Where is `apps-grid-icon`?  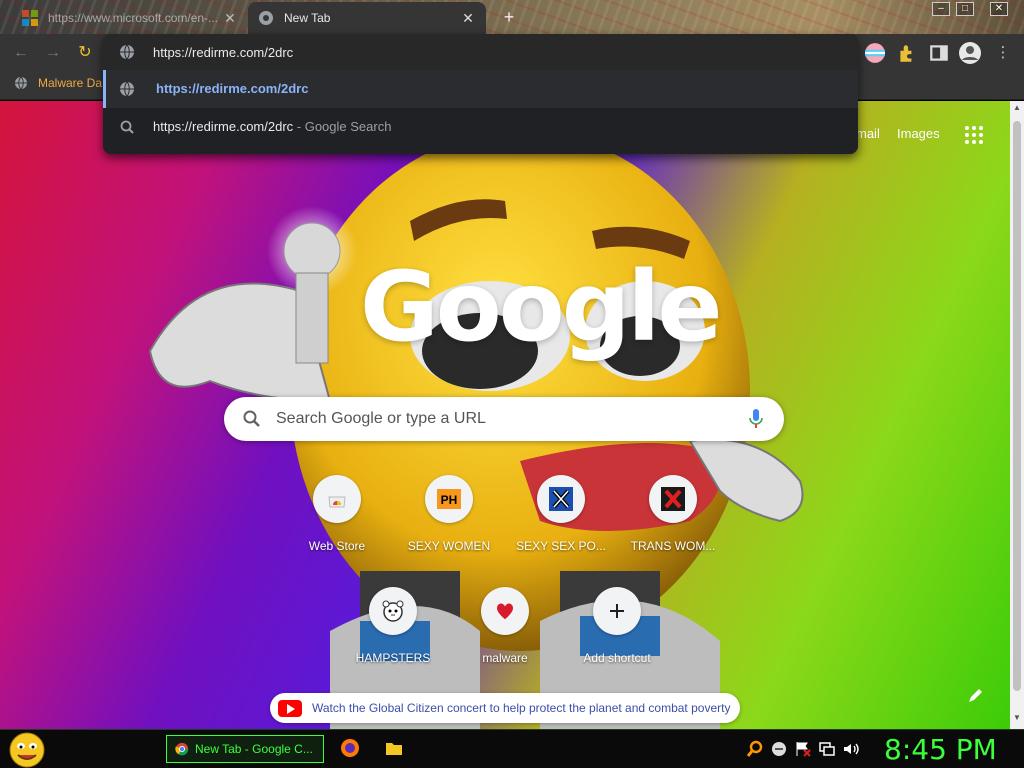 apps-grid-icon is located at coordinates (974, 135).